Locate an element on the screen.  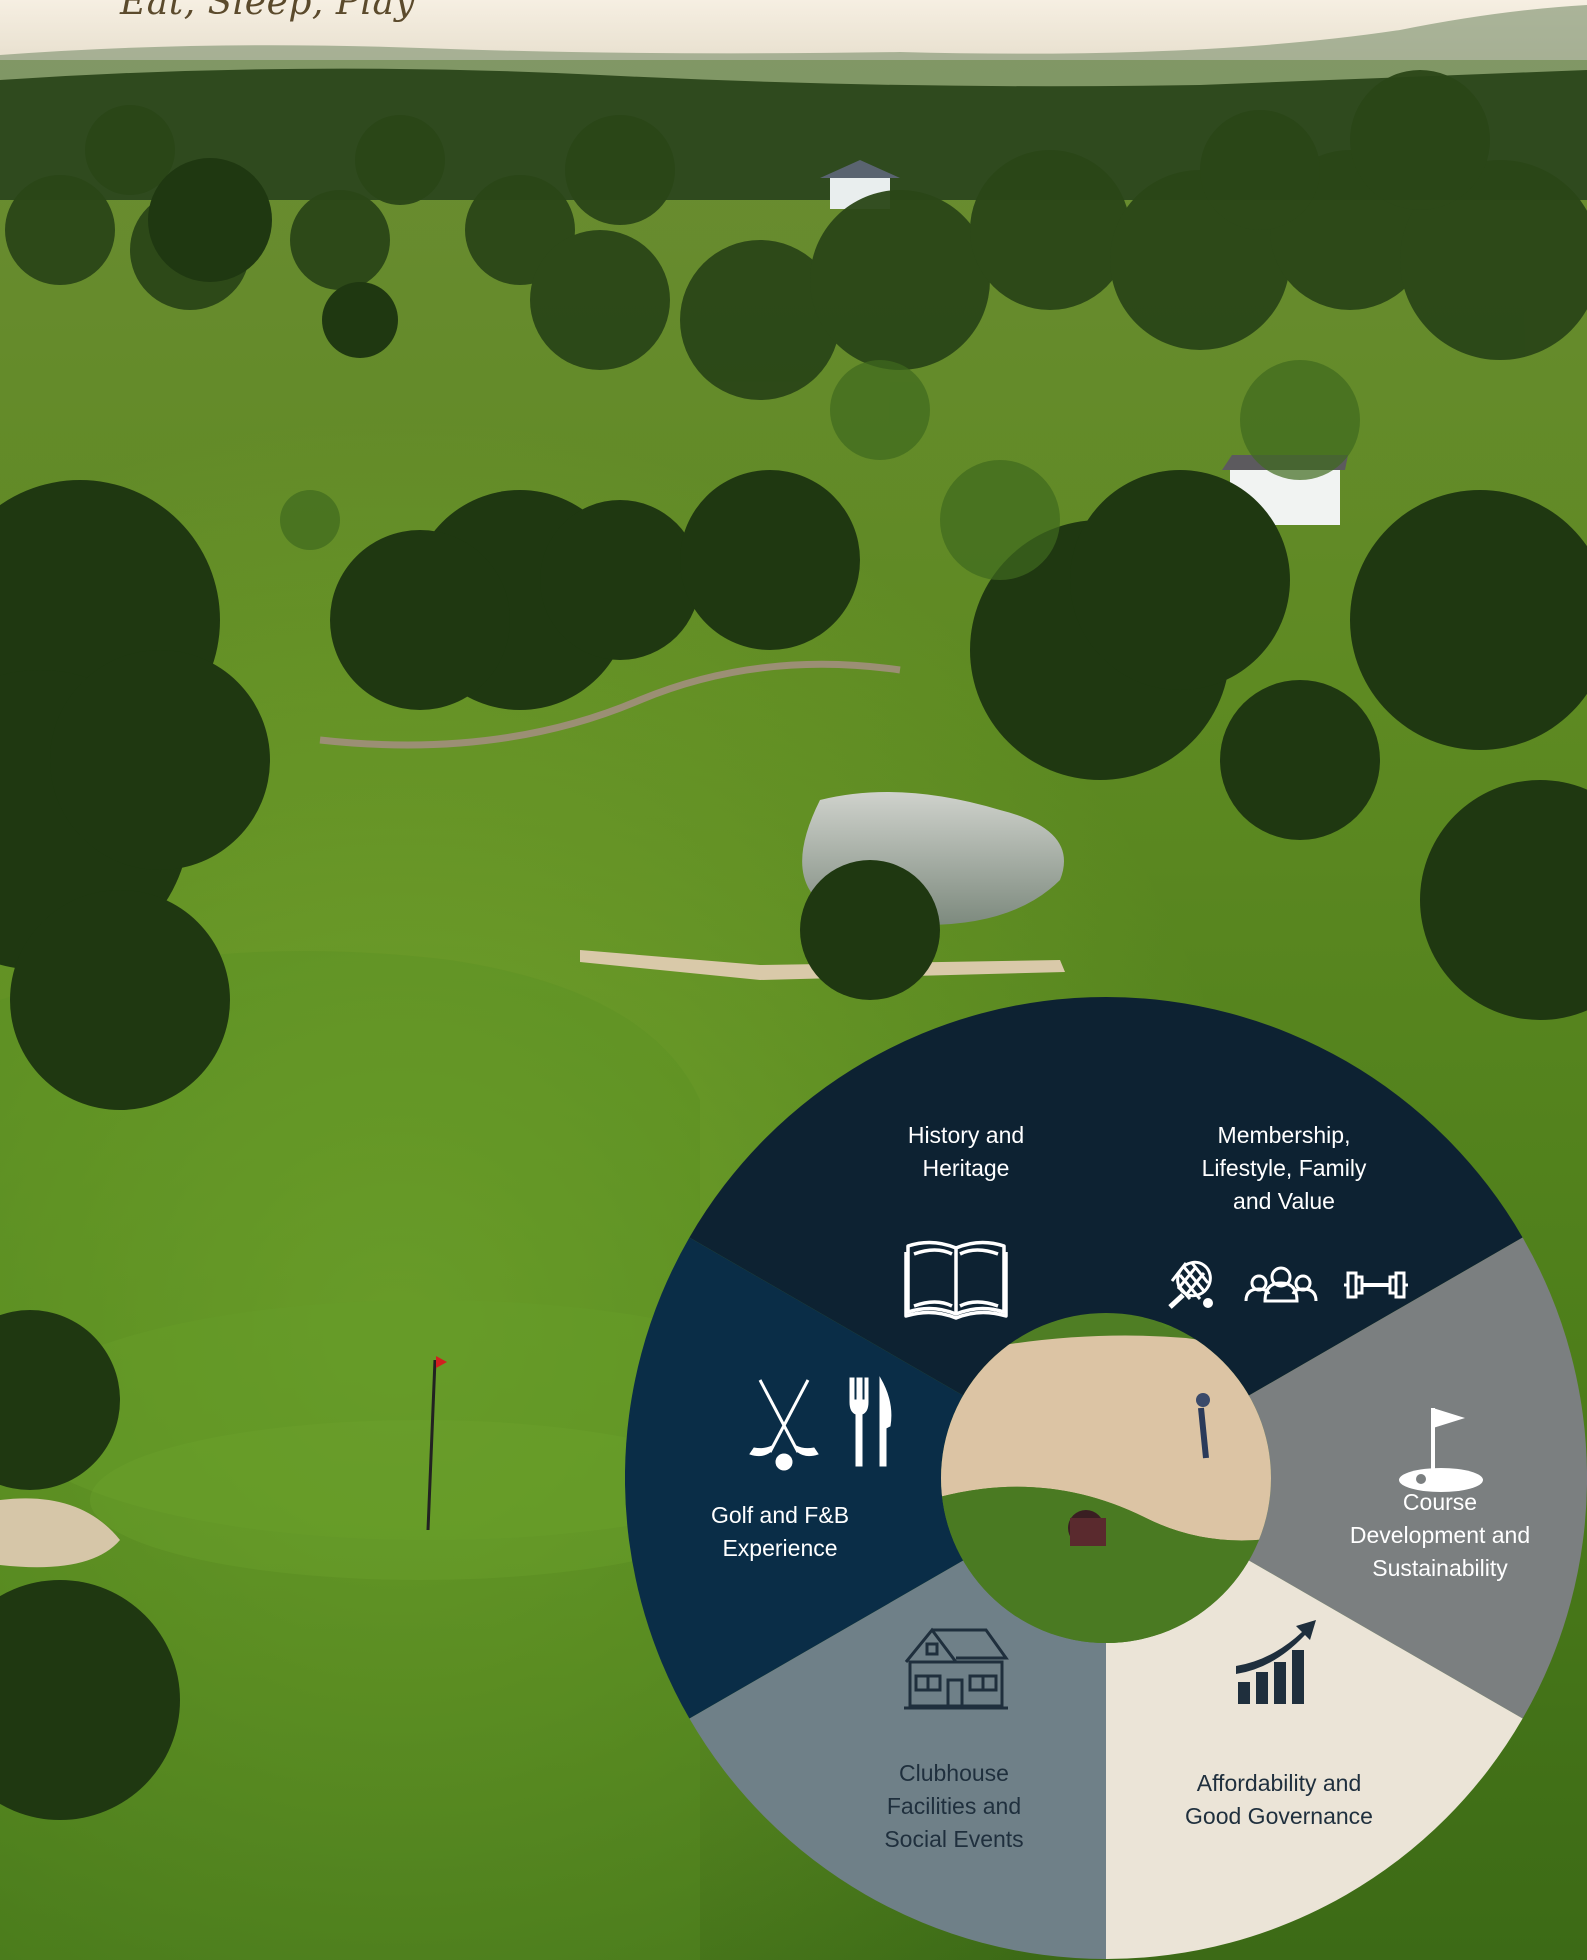
segment-membership-label: Membership, Lifestyle, Family and Value is located at coordinates (1284, 1168).